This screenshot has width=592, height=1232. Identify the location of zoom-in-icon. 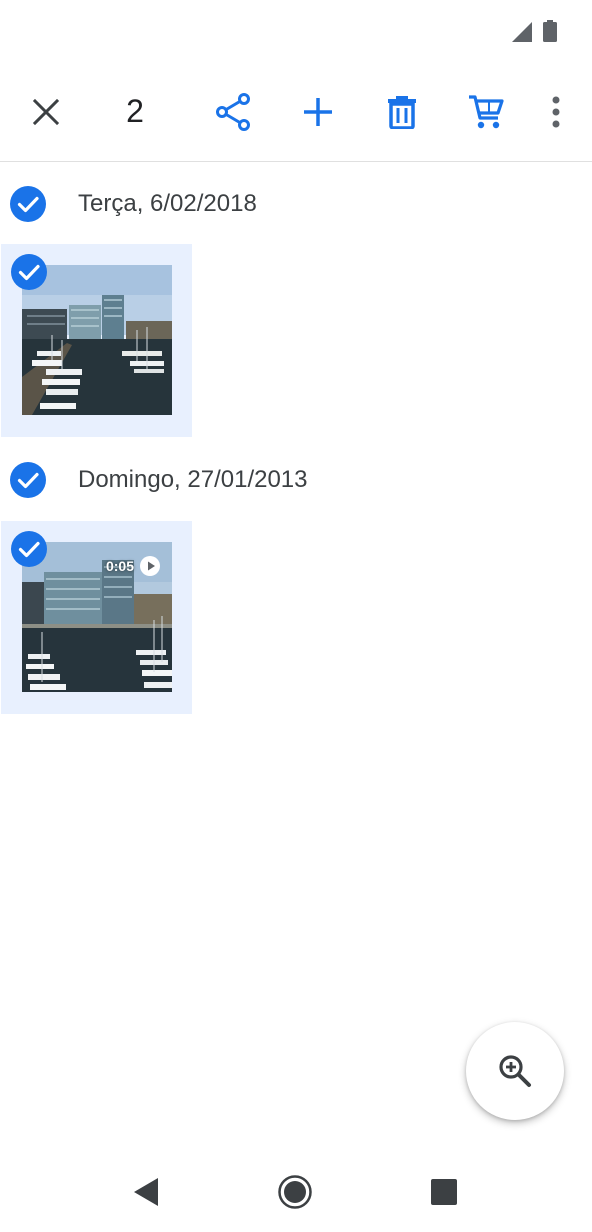
(515, 1071).